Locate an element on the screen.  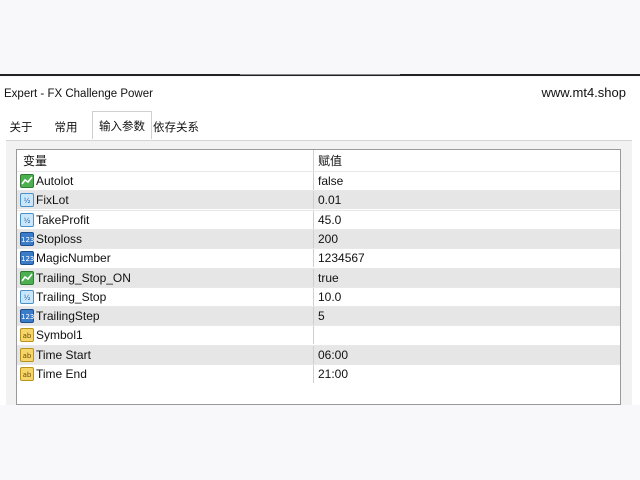
watermark-text: www.mt4.shop is located at coordinates (583, 92).